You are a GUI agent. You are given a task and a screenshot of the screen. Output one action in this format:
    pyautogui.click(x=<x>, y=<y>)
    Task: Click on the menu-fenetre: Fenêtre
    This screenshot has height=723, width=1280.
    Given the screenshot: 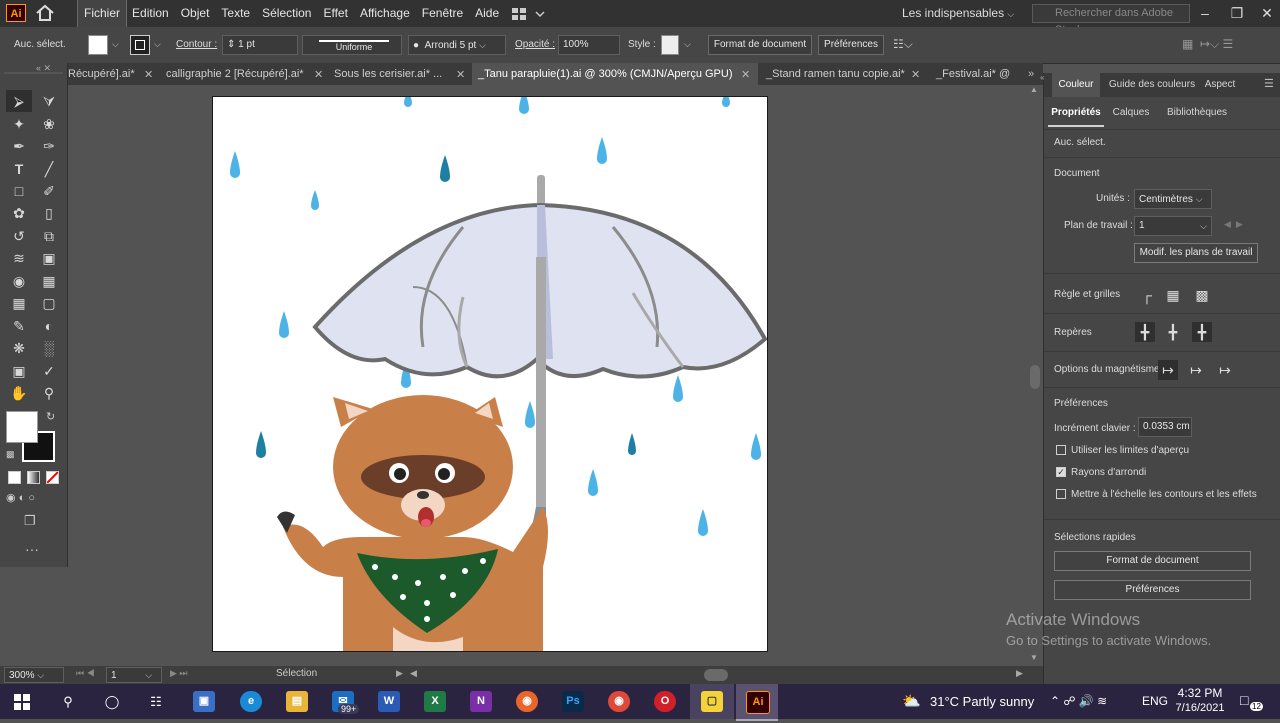 What is the action you would take?
    pyautogui.click(x=442, y=13)
    